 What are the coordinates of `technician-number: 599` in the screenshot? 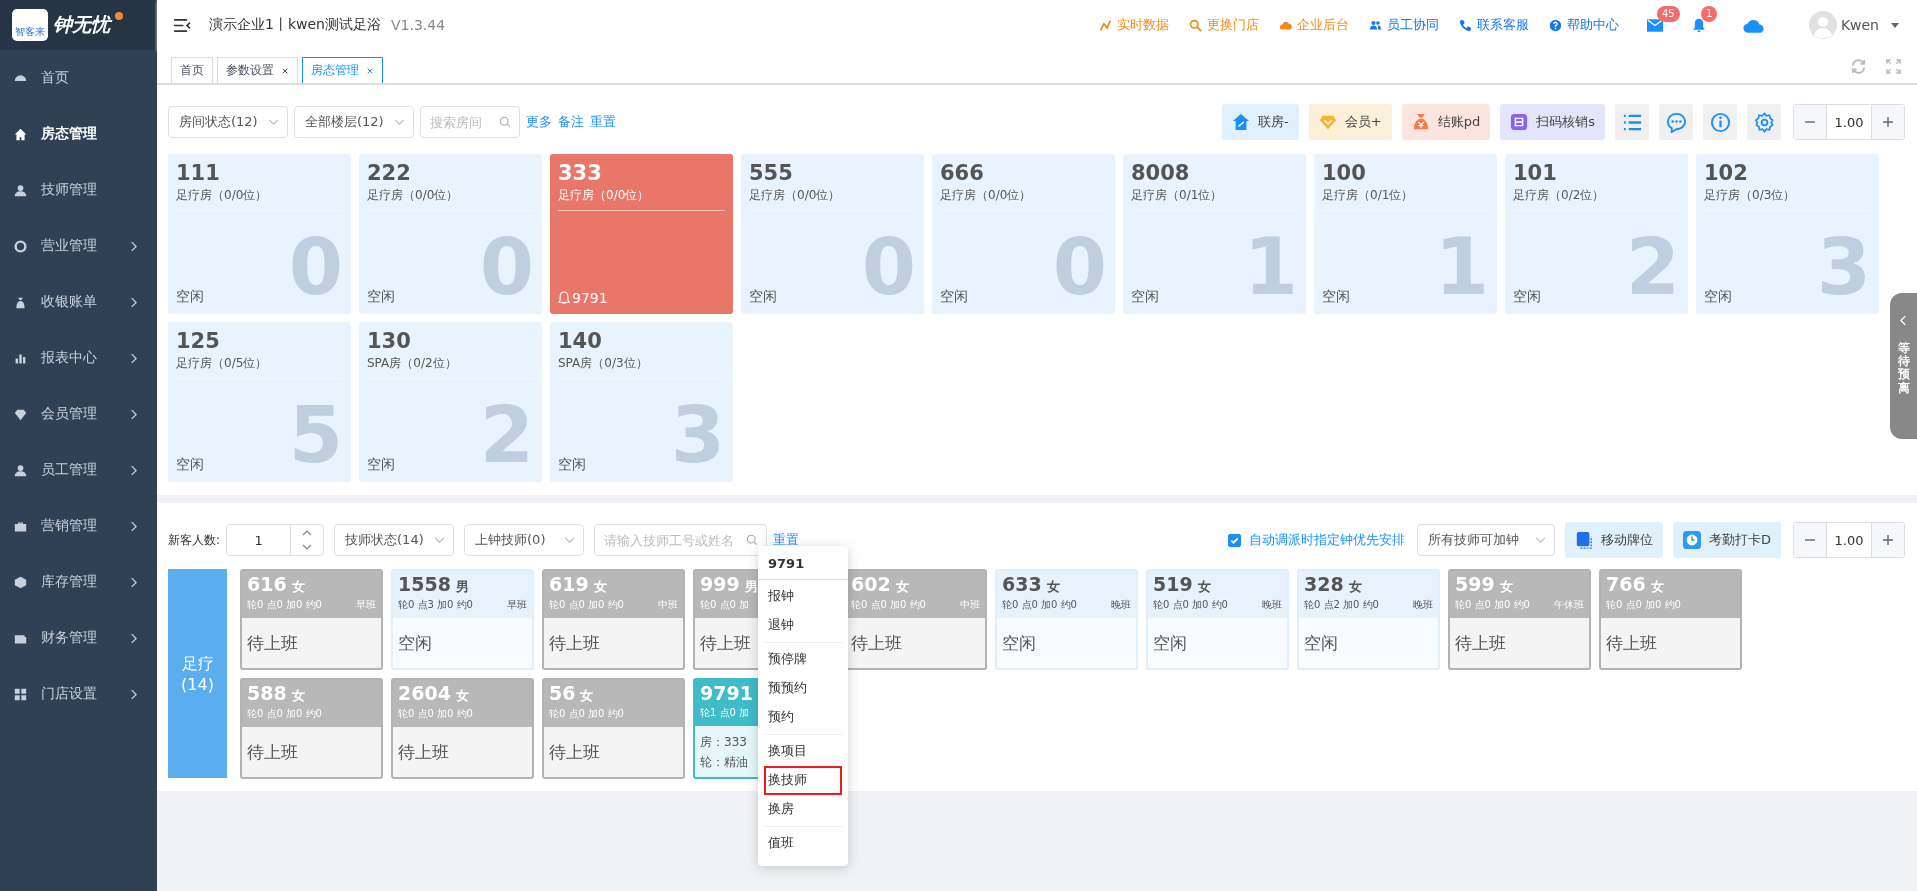 It's located at (1475, 584).